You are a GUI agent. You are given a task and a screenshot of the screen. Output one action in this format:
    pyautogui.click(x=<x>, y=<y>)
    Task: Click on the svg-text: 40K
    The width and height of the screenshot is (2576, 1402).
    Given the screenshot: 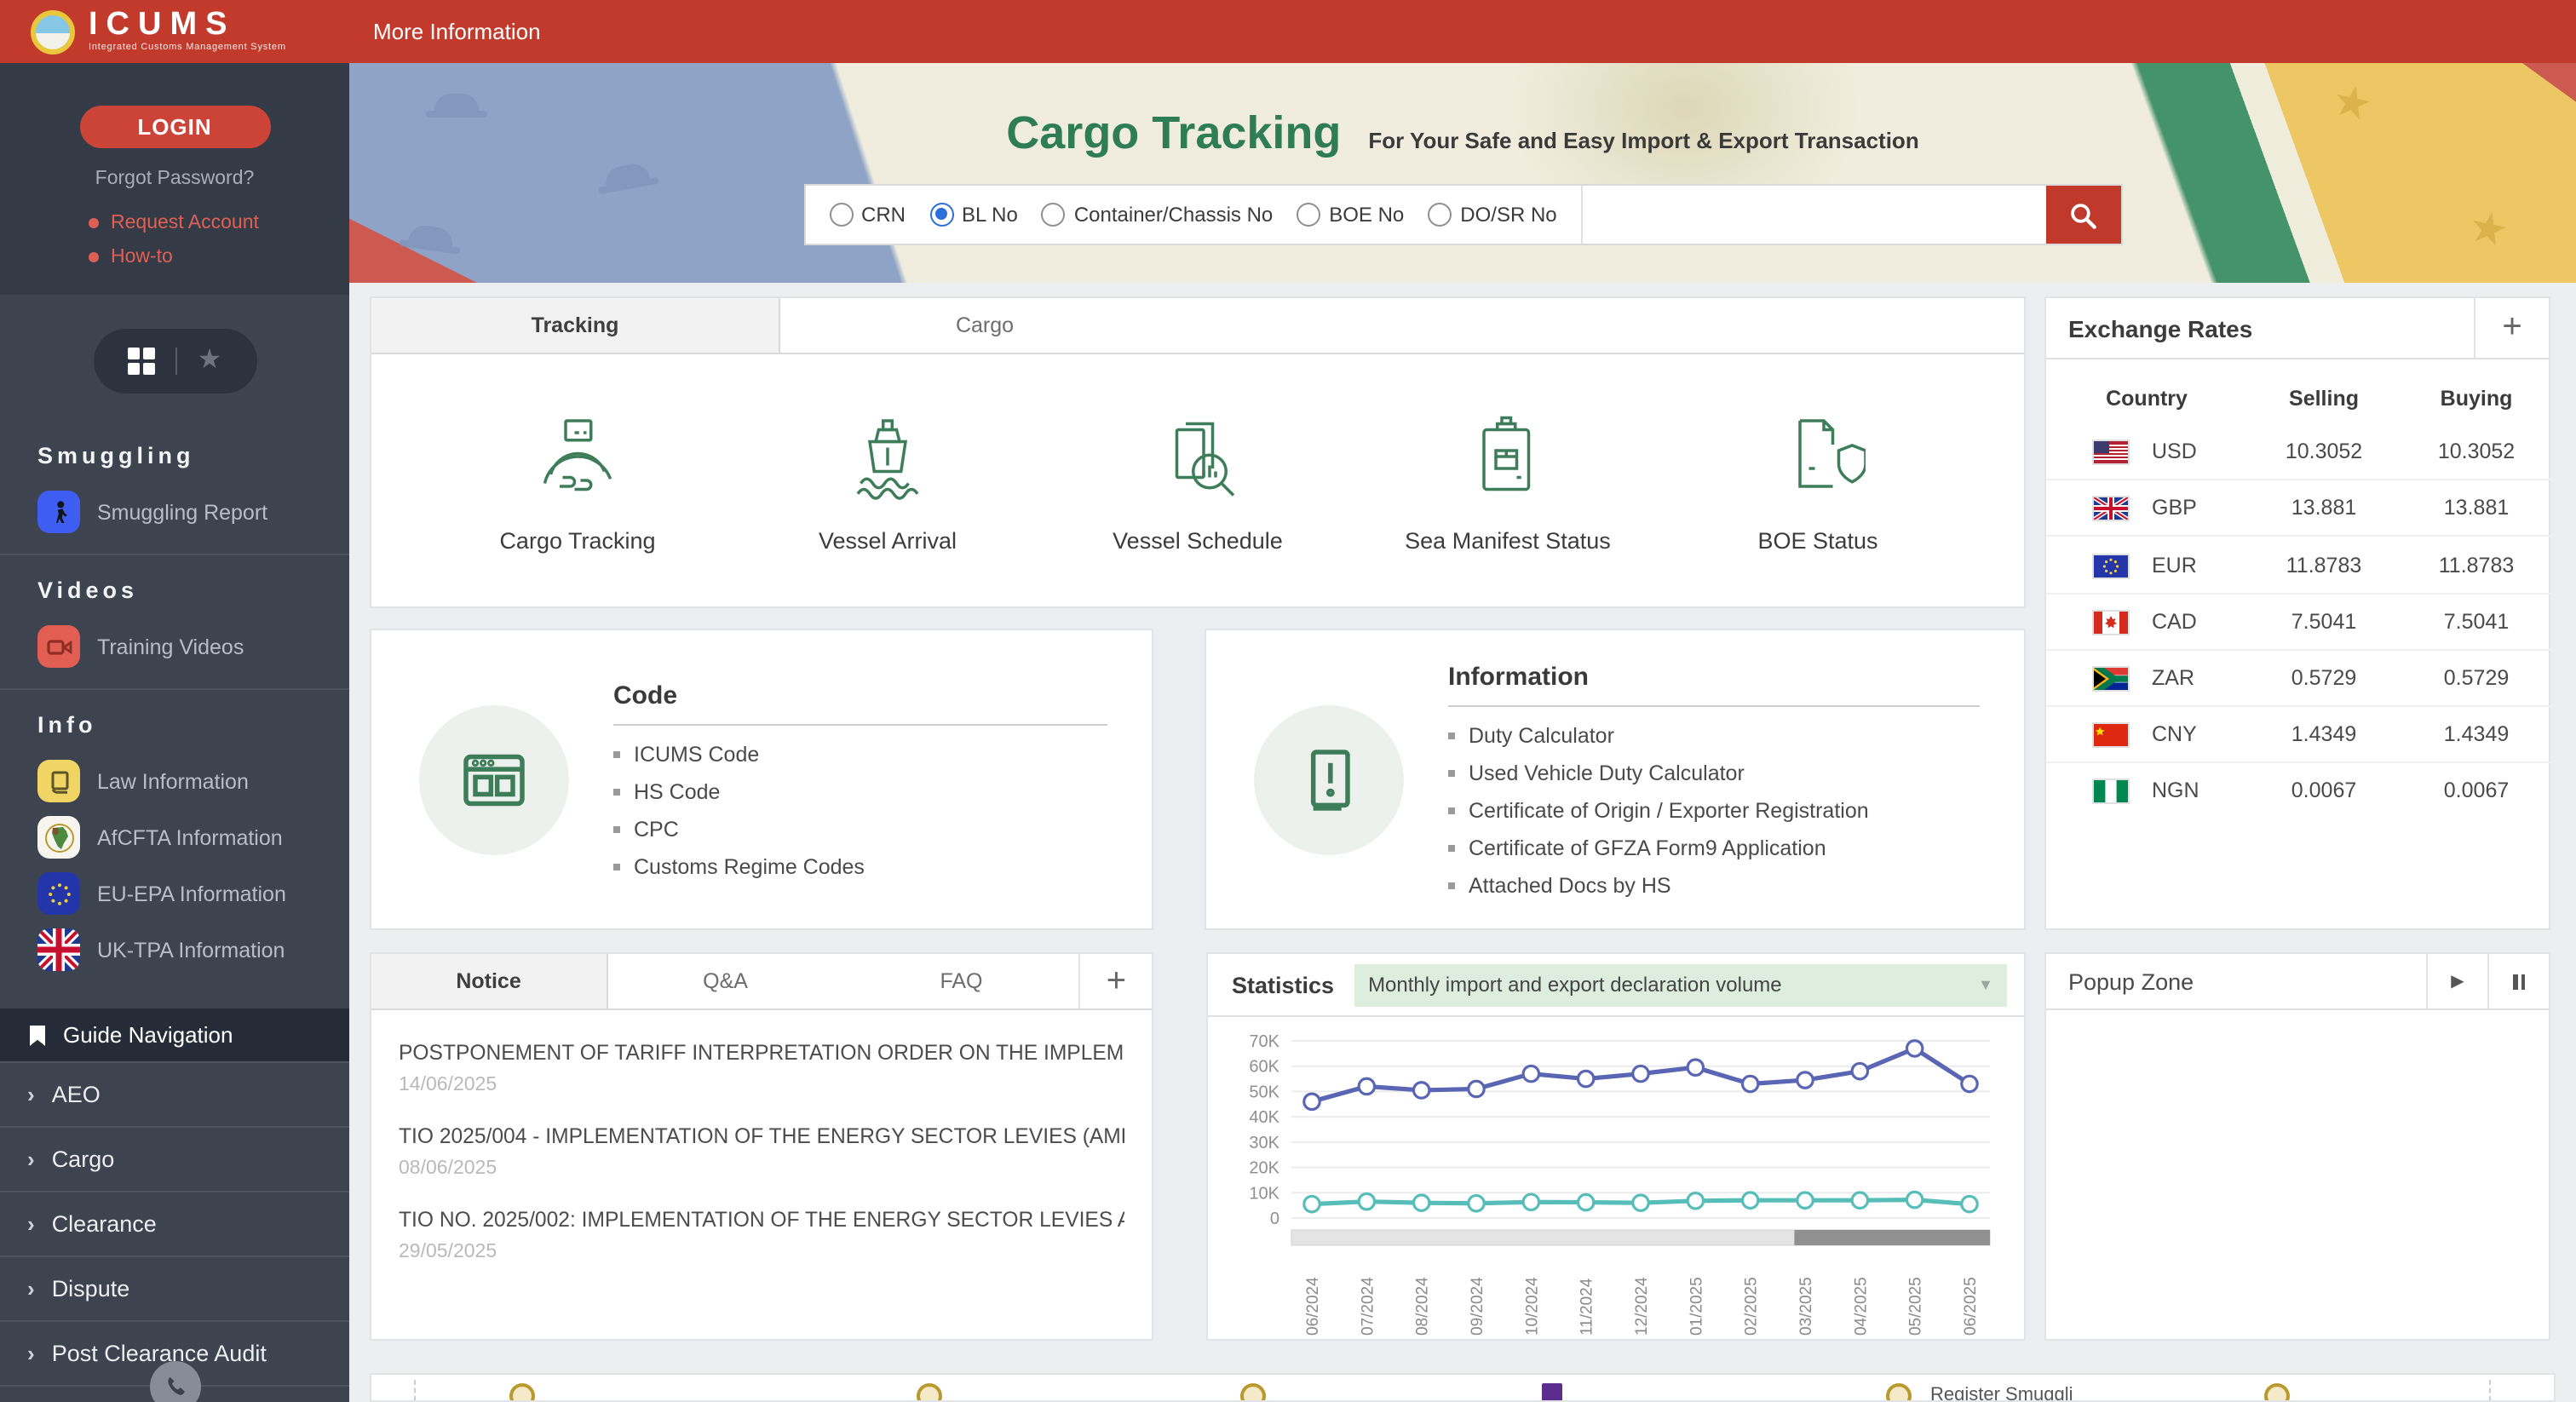 What is the action you would take?
    pyautogui.click(x=1264, y=1117)
    